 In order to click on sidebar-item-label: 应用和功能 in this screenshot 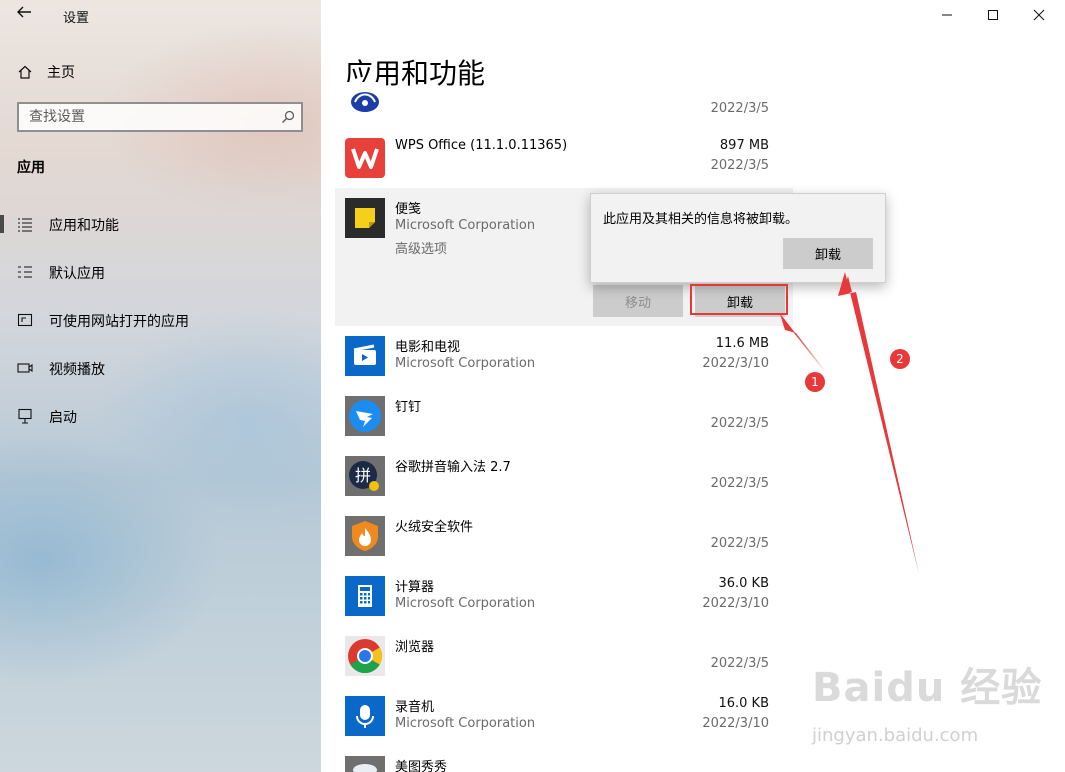, I will do `click(84, 226)`.